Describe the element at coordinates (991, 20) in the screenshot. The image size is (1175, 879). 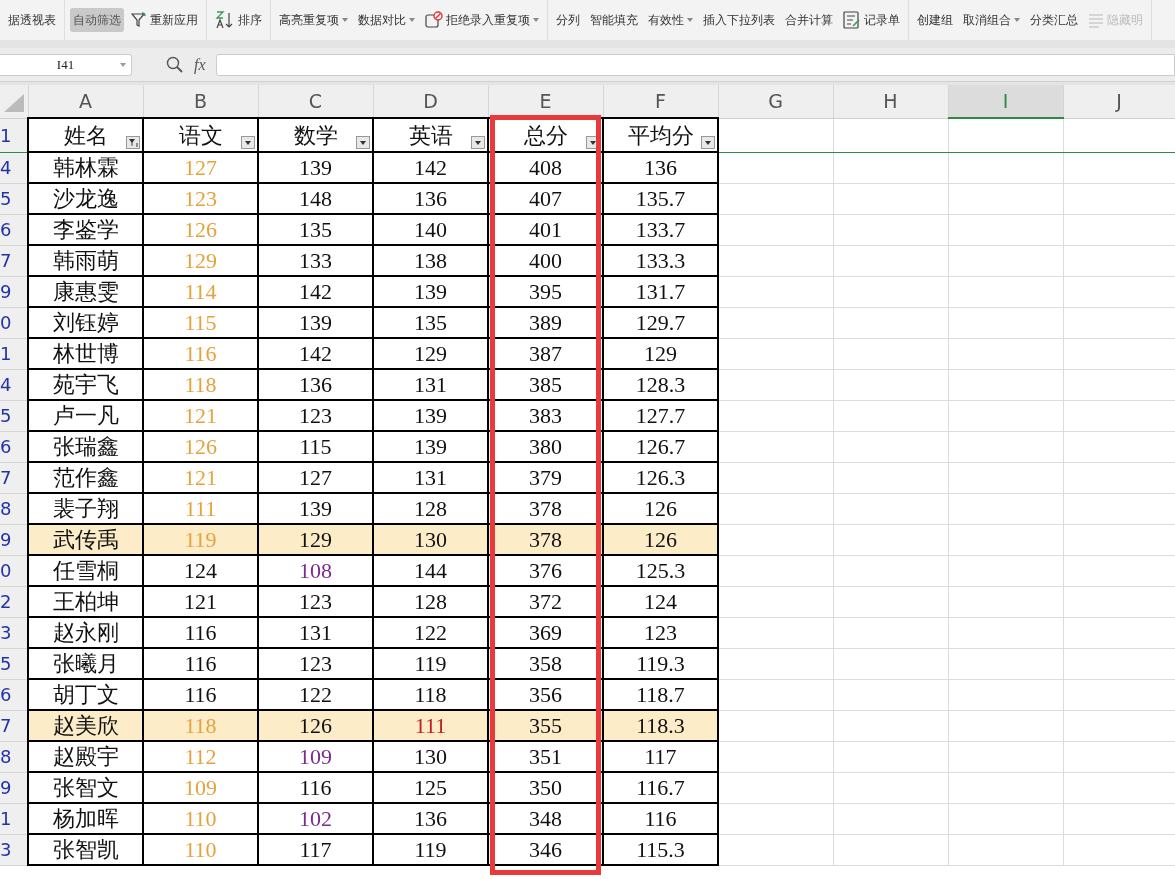
I see `toolbar-button: 取消组合` at that location.